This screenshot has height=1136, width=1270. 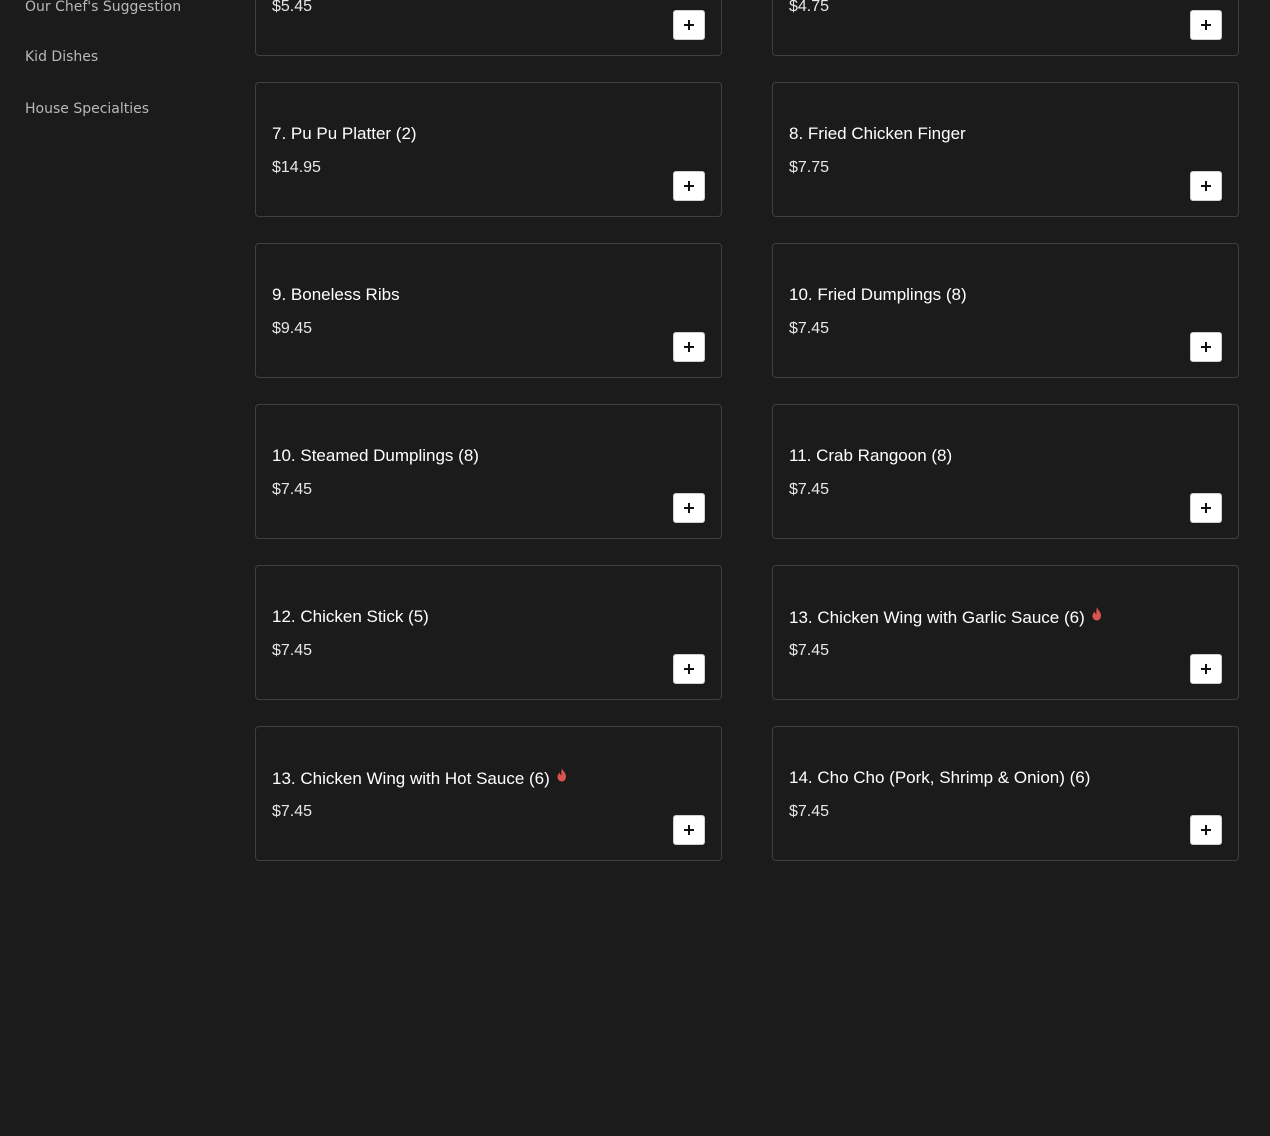 I want to click on menu-item-title-text: 14. Cho Cho (Pork, Shrimp & Onion) (6), so click(x=940, y=777).